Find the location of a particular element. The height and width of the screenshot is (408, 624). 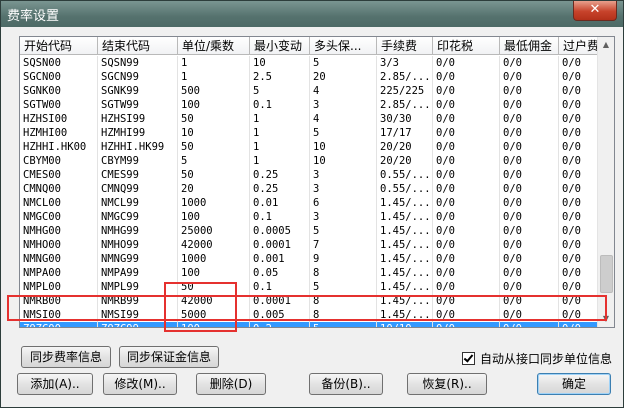

table-cell: HZHSI00 is located at coordinates (59, 119).